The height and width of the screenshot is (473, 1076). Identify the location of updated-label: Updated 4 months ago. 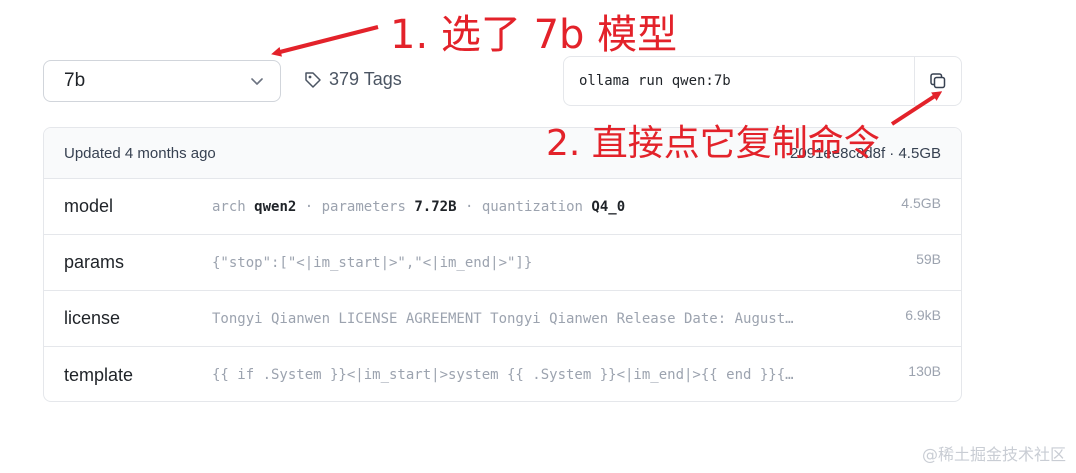
(140, 153).